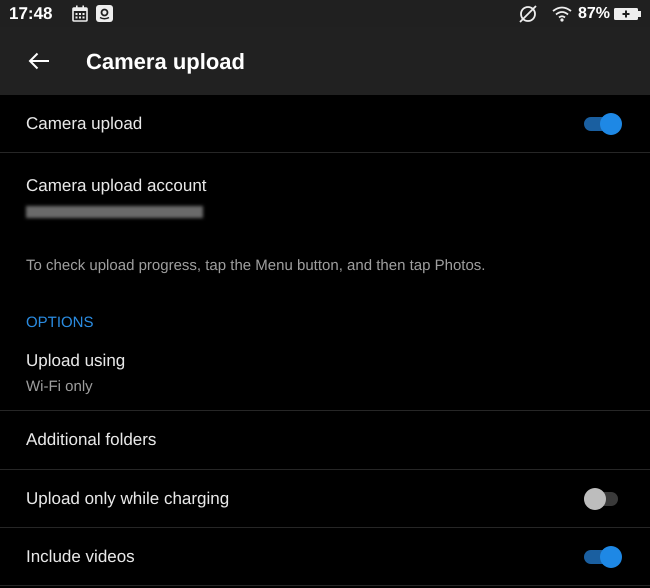 The width and height of the screenshot is (650, 588). What do you see at coordinates (80, 13) in the screenshot?
I see `calendar-icon` at bounding box center [80, 13].